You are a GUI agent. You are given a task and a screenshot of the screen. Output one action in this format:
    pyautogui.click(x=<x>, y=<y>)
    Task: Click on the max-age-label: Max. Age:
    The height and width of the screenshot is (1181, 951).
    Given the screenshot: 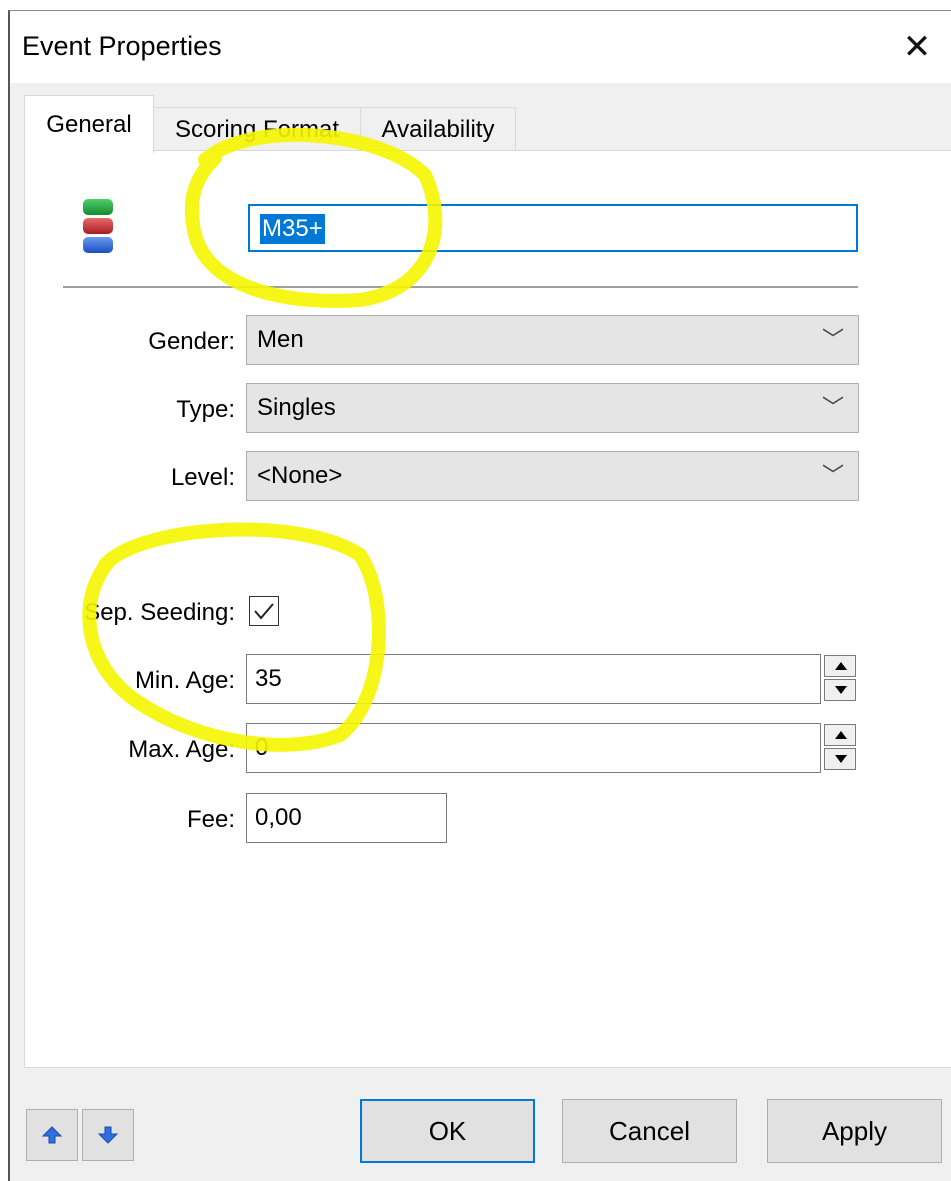 What is the action you would take?
    pyautogui.click(x=181, y=749)
    